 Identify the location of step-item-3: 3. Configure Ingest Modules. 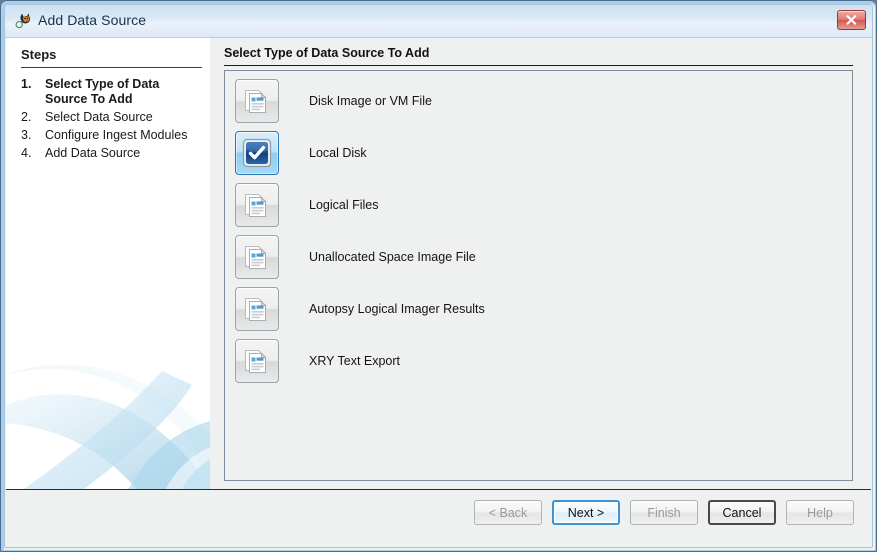
(112, 135).